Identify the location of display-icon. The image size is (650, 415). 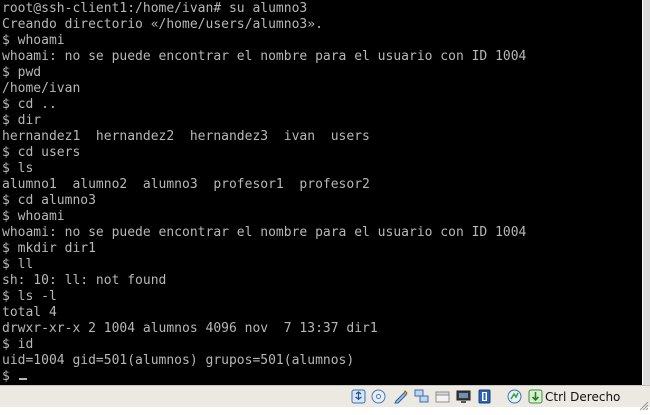
(463, 396).